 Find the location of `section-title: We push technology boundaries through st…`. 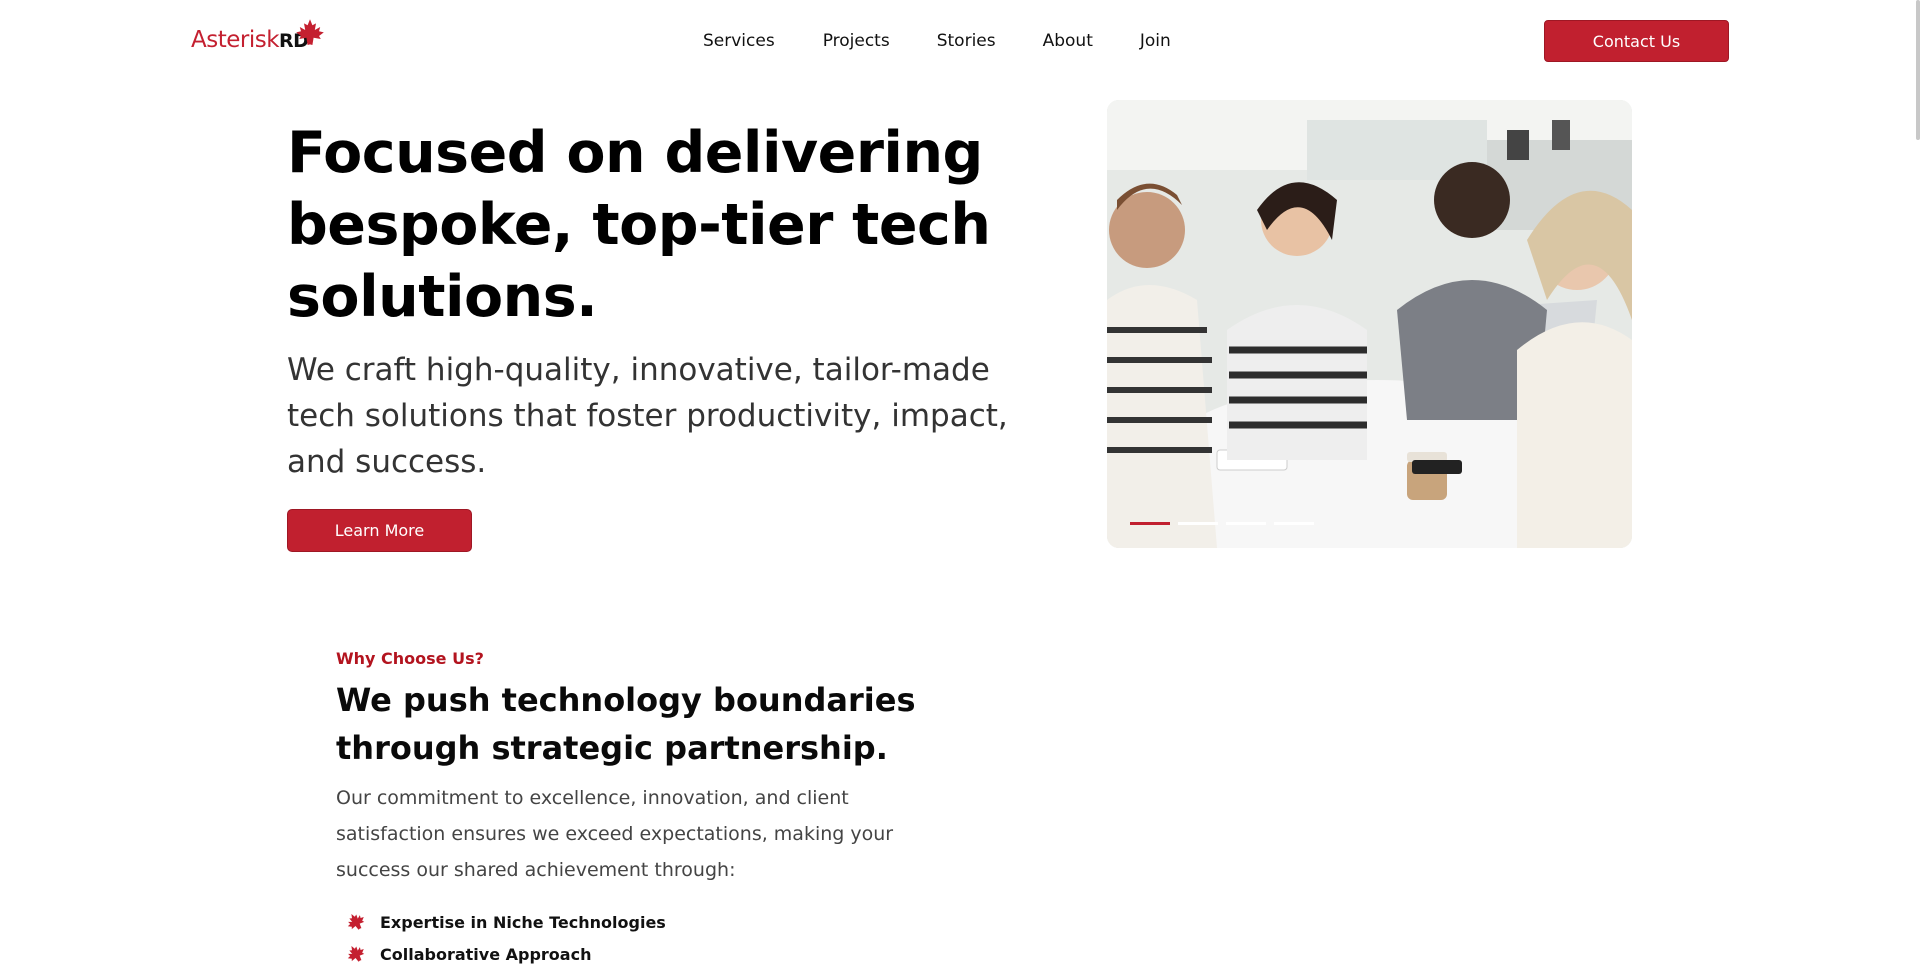

section-title: We push technology boundaries through st… is located at coordinates (626, 724).